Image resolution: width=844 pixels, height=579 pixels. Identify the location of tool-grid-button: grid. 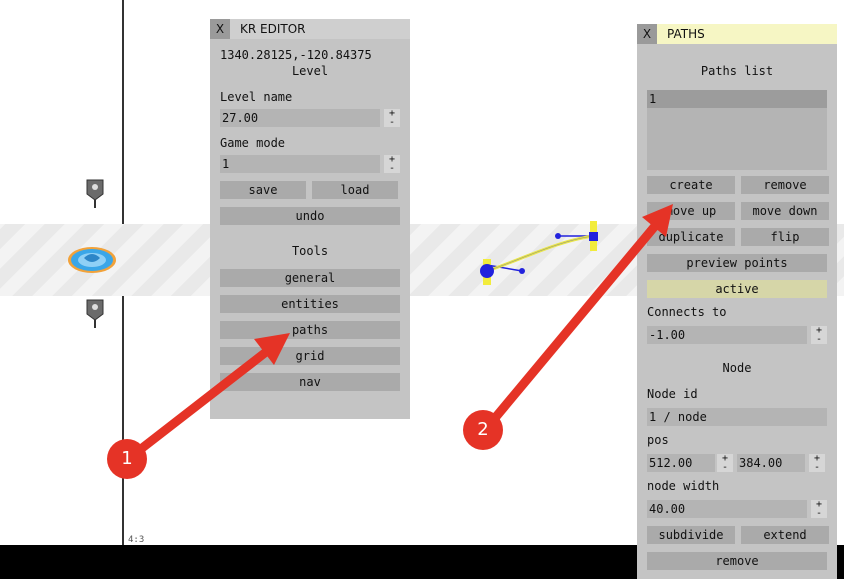
(310, 356).